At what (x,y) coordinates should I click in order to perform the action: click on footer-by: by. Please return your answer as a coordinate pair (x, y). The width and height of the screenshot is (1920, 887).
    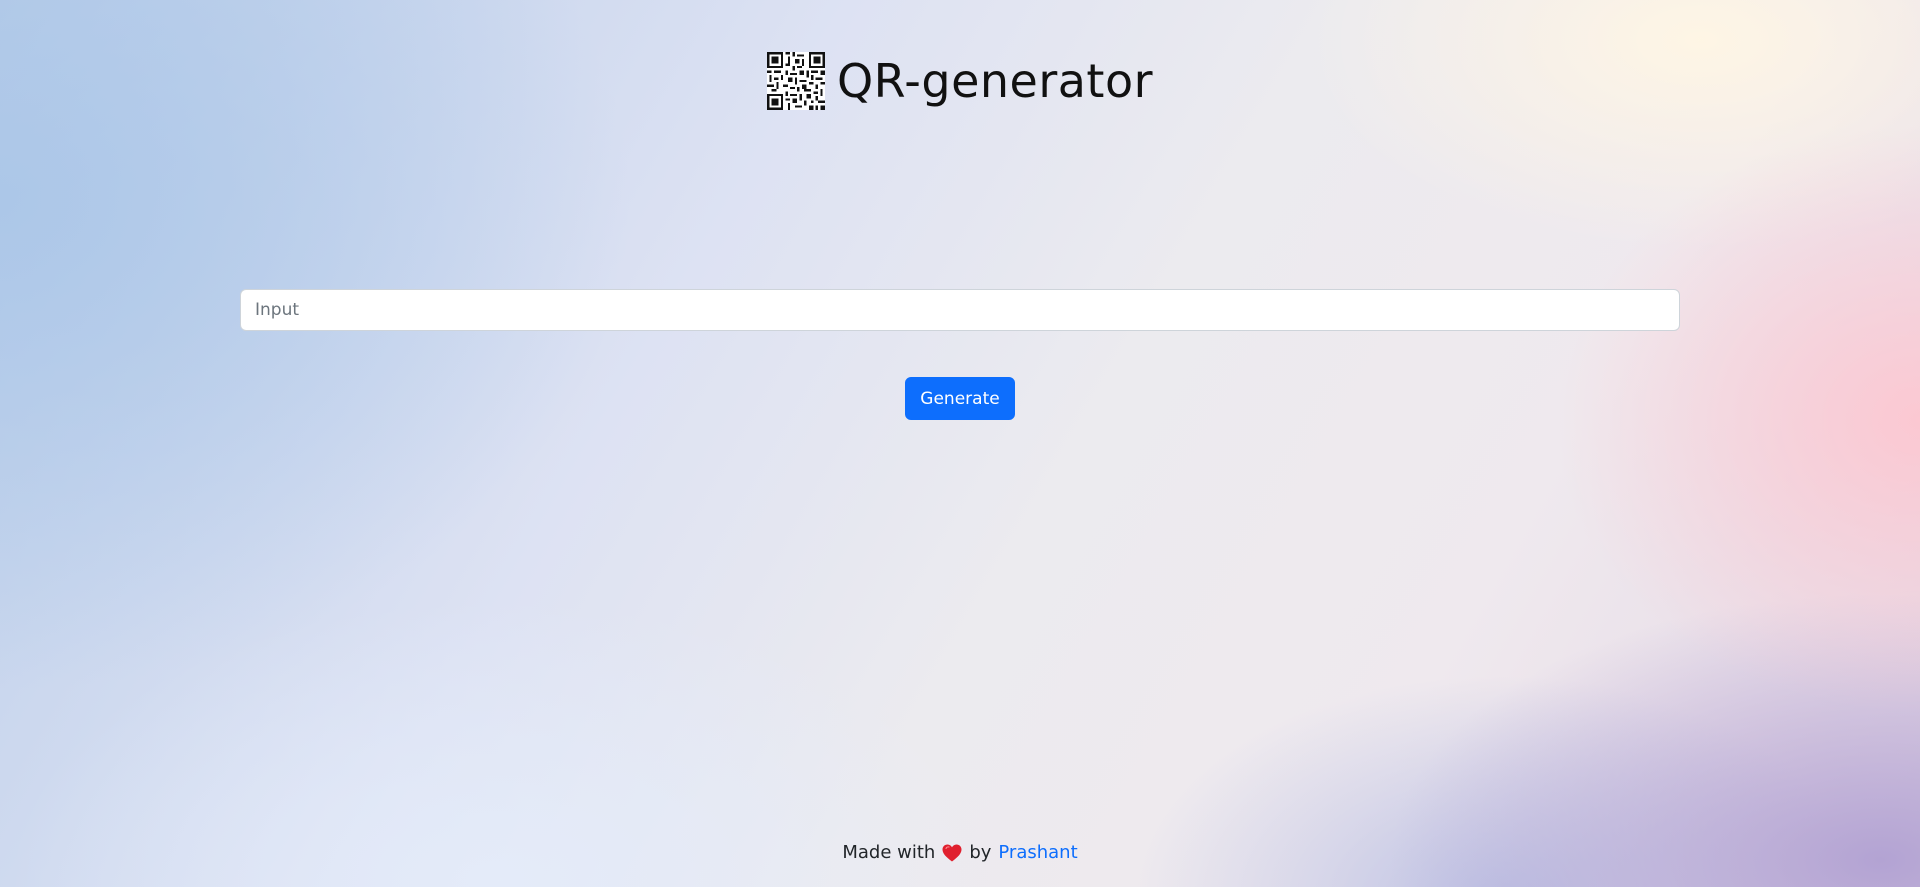
    Looking at the image, I should click on (980, 852).